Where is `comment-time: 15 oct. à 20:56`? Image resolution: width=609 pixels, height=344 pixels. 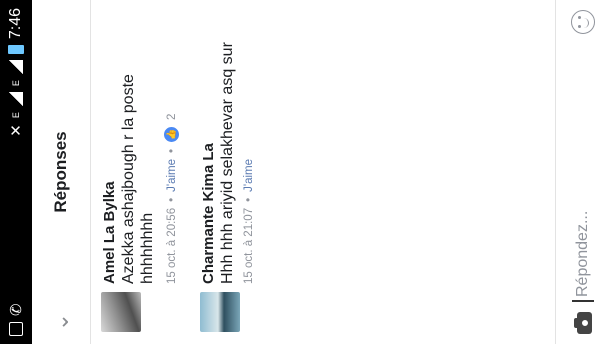
comment-time: 15 oct. à 20:56 is located at coordinates (171, 245).